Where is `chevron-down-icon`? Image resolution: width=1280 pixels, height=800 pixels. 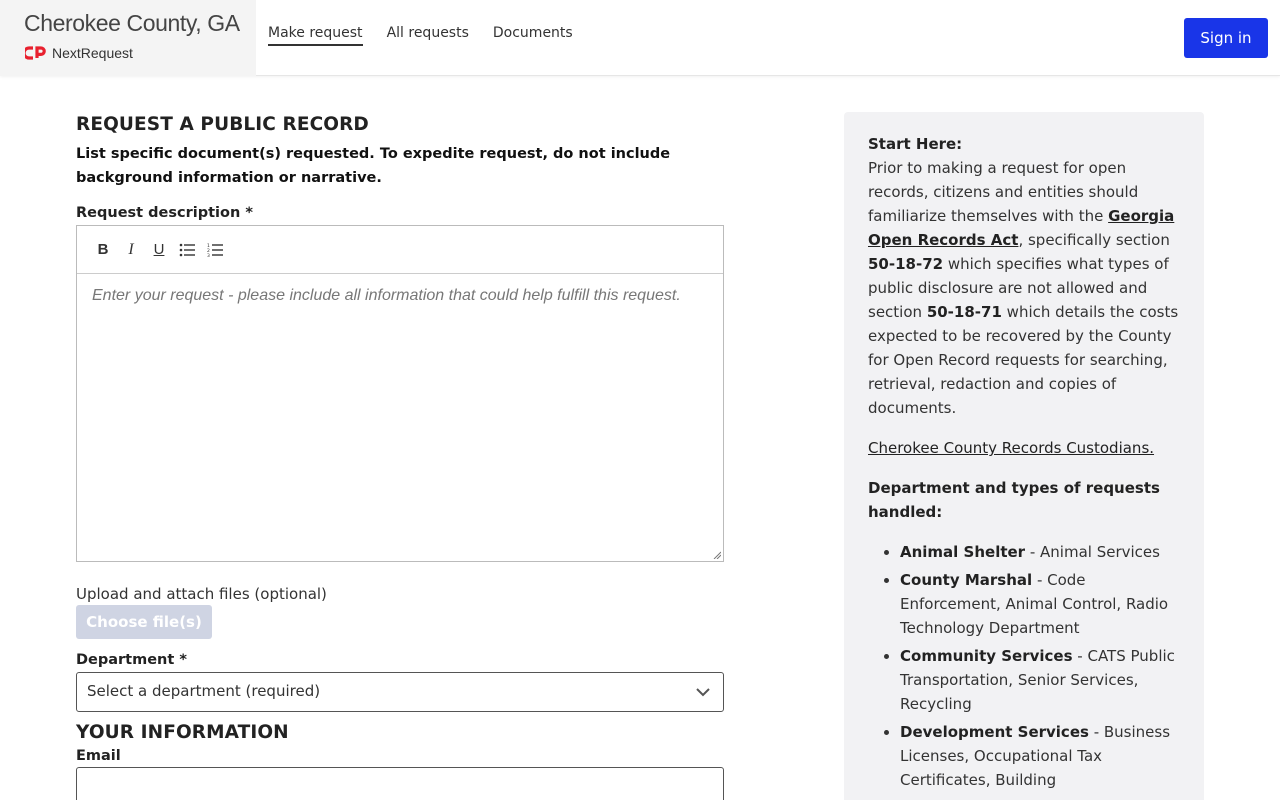
chevron-down-icon is located at coordinates (703, 692).